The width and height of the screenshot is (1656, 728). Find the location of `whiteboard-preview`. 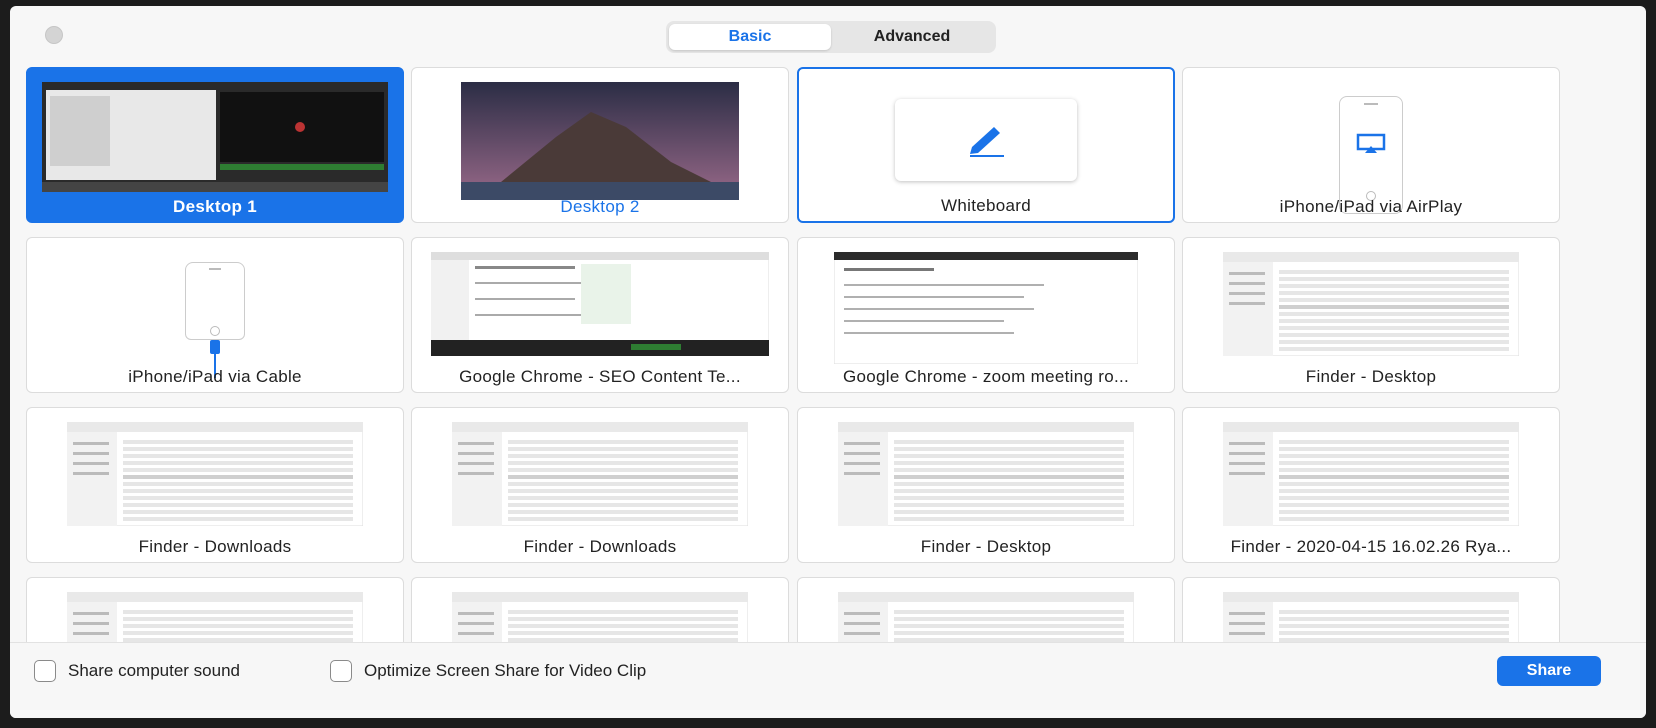

whiteboard-preview is located at coordinates (986, 140).